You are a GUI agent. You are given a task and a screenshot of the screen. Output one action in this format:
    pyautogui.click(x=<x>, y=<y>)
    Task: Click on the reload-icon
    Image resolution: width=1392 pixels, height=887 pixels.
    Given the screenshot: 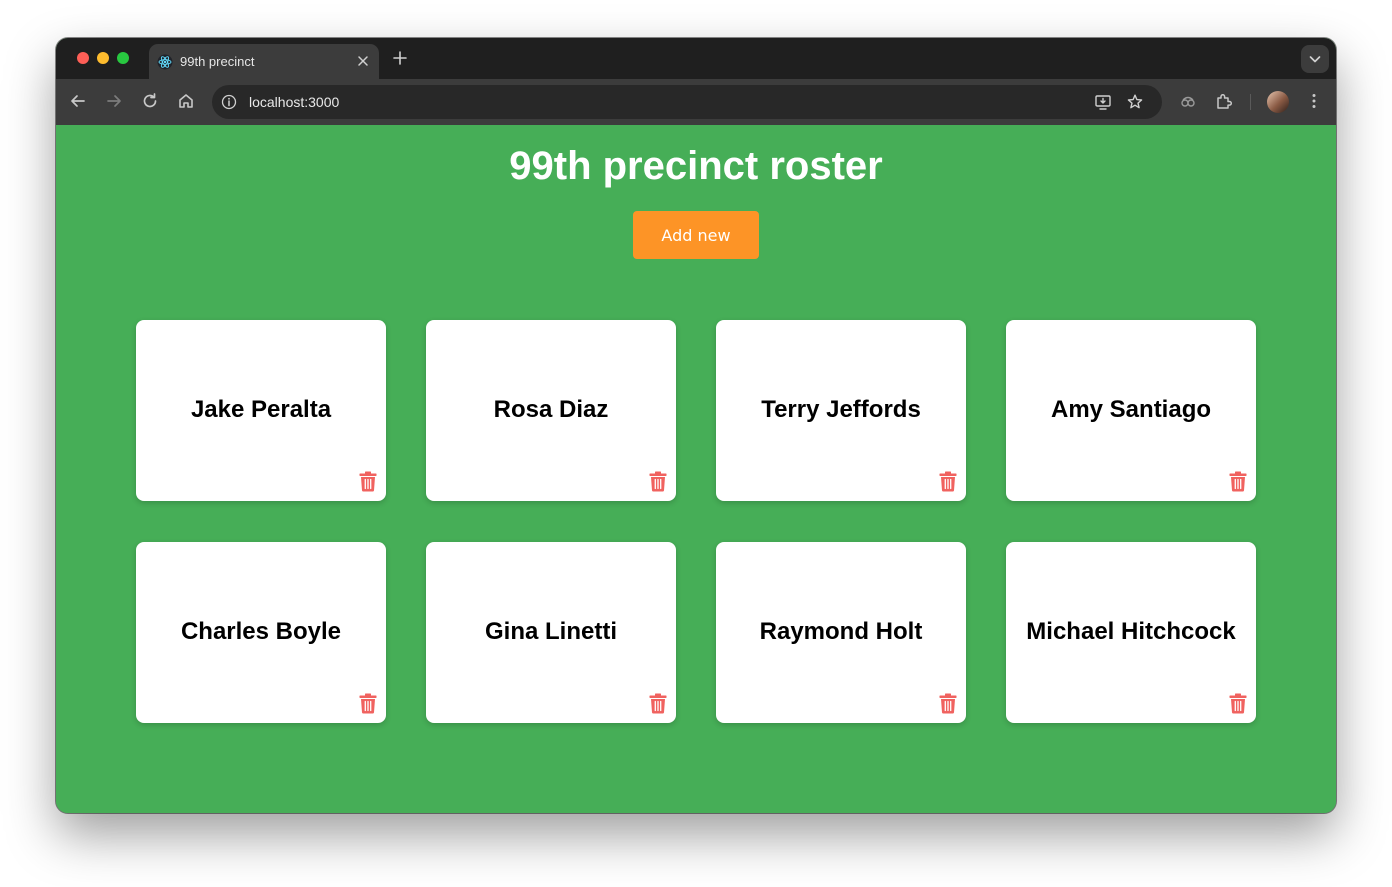 What is the action you would take?
    pyautogui.click(x=150, y=101)
    